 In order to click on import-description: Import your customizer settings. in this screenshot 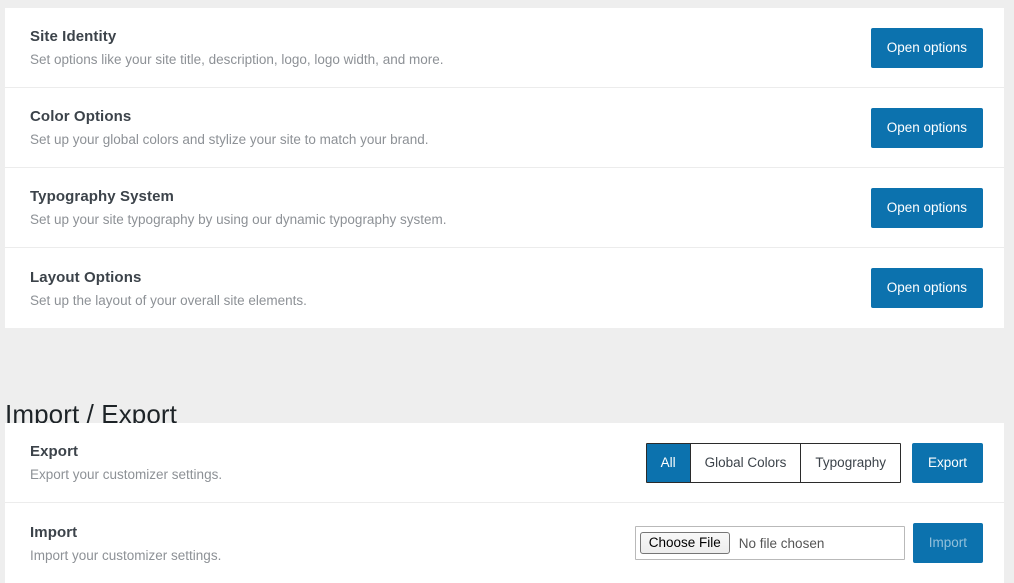, I will do `click(126, 555)`.